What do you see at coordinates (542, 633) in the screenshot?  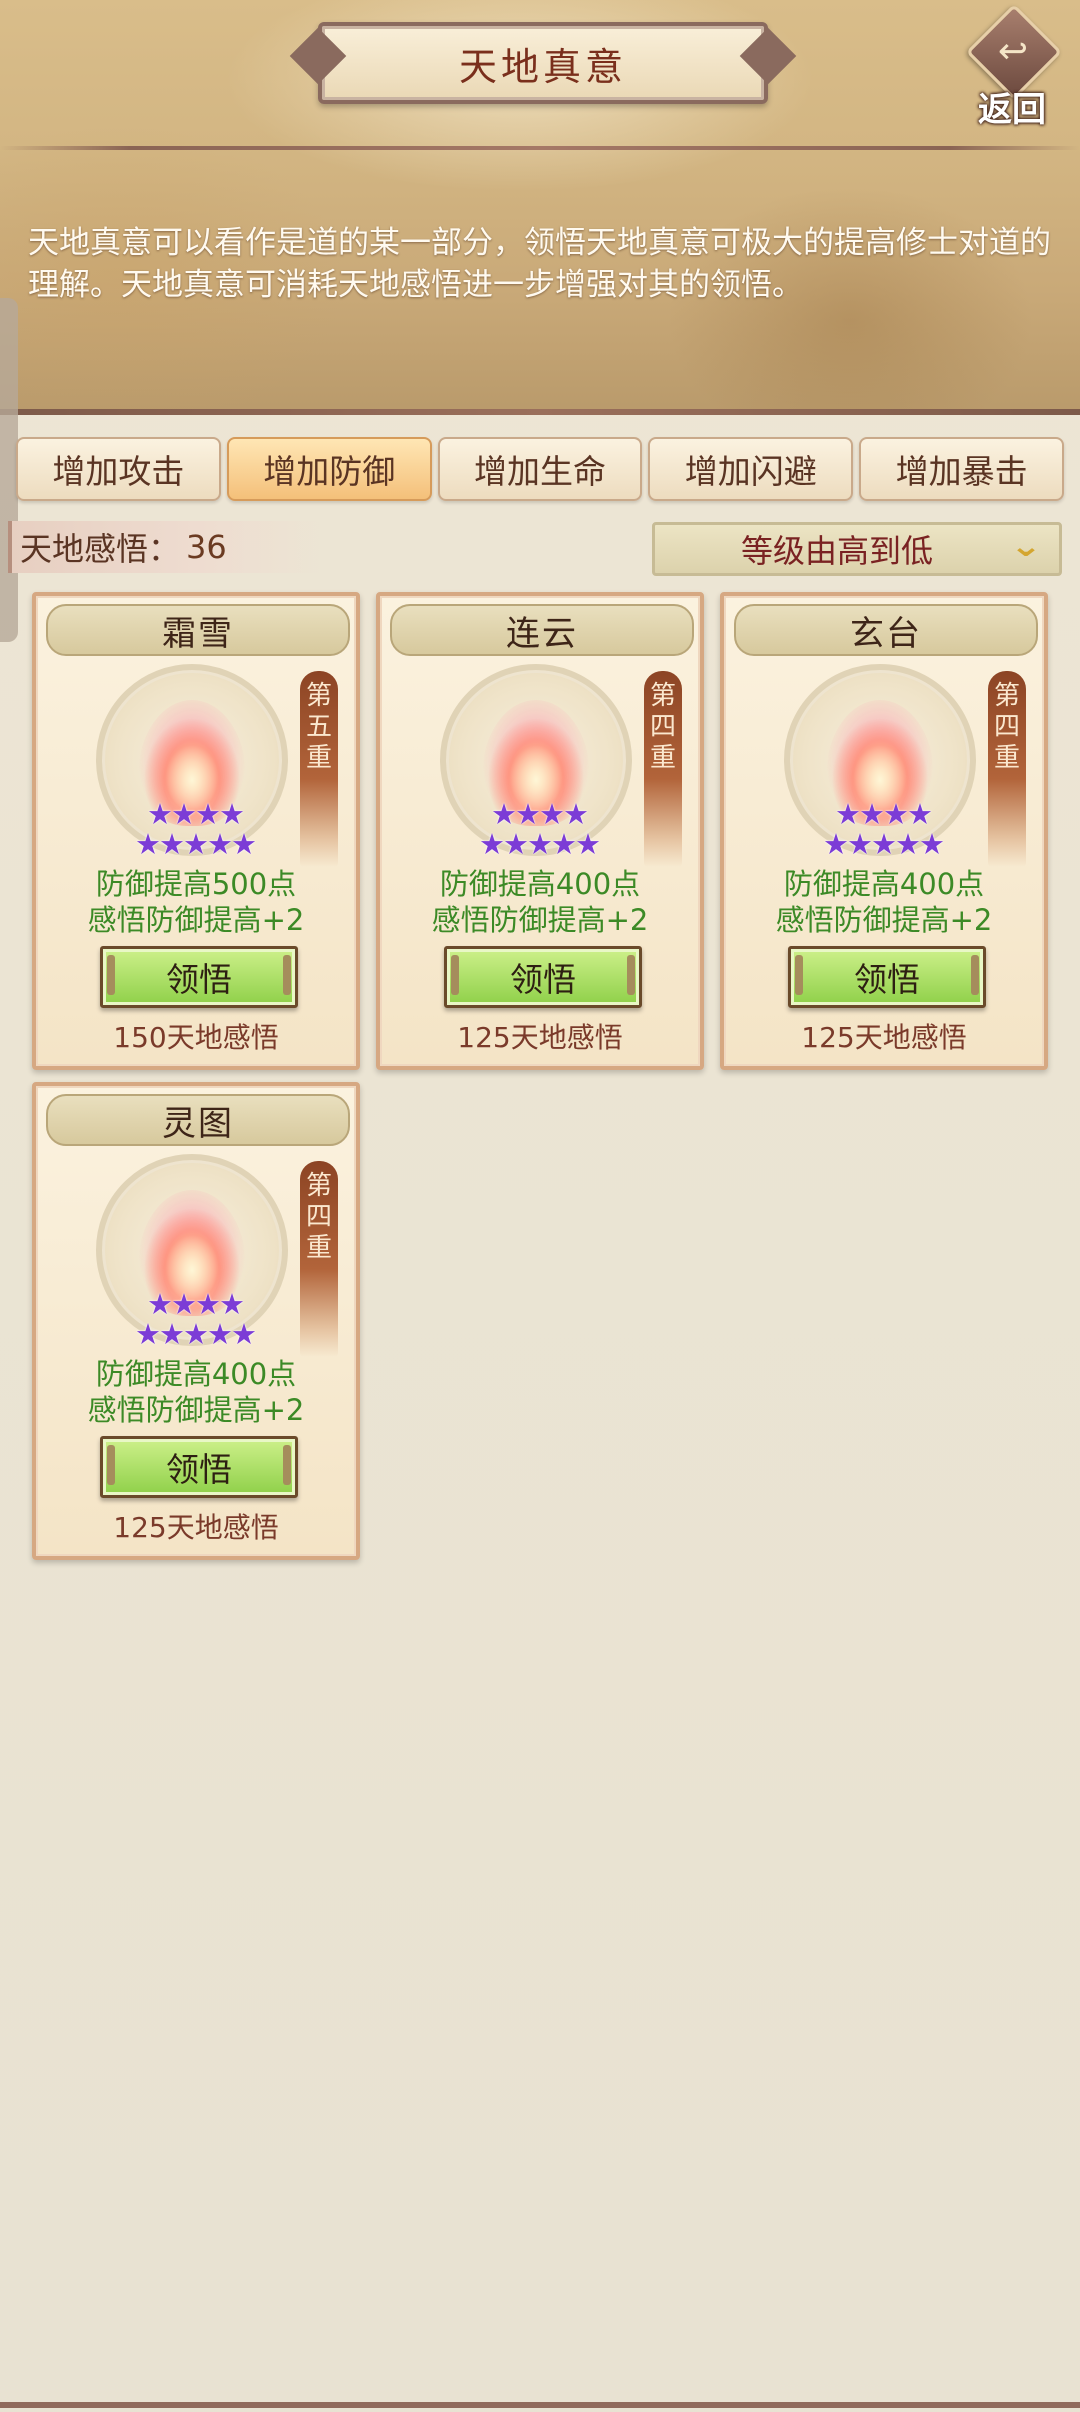 I see `card-name: 连云` at bounding box center [542, 633].